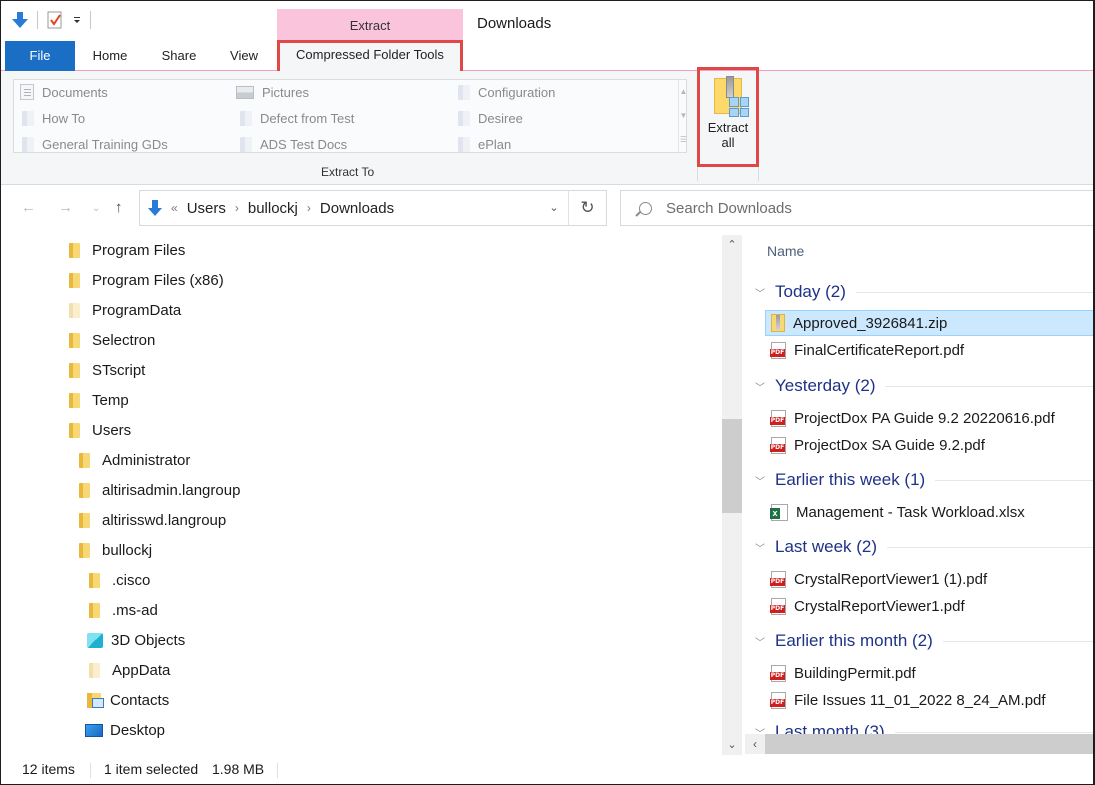 The image size is (1095, 785). I want to click on tree-item-label: bullockj, so click(127, 550).